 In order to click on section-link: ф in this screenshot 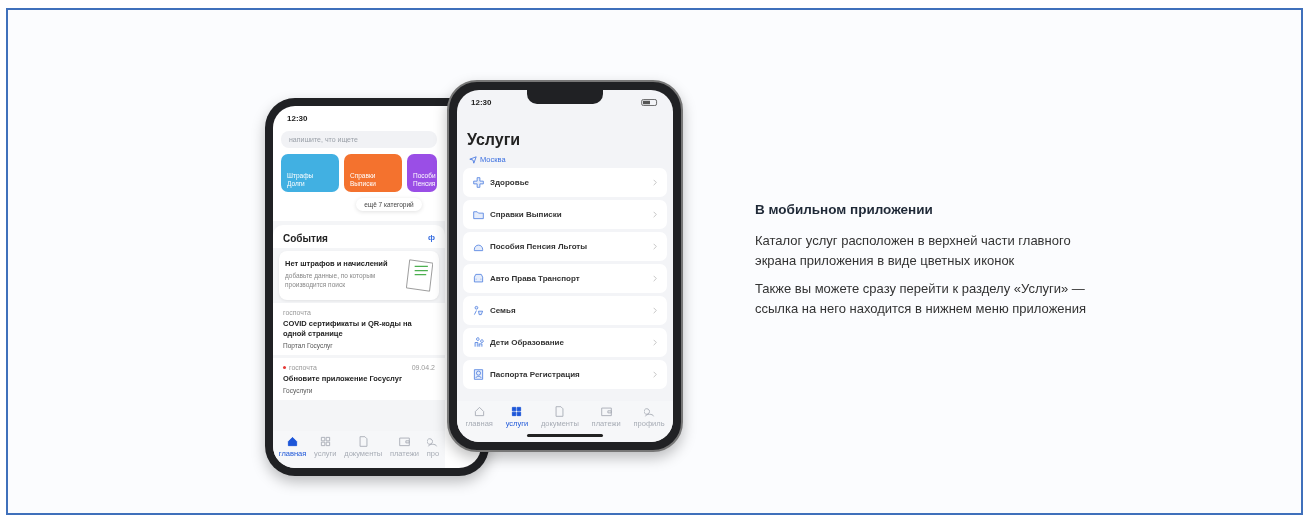, I will do `click(431, 238)`.